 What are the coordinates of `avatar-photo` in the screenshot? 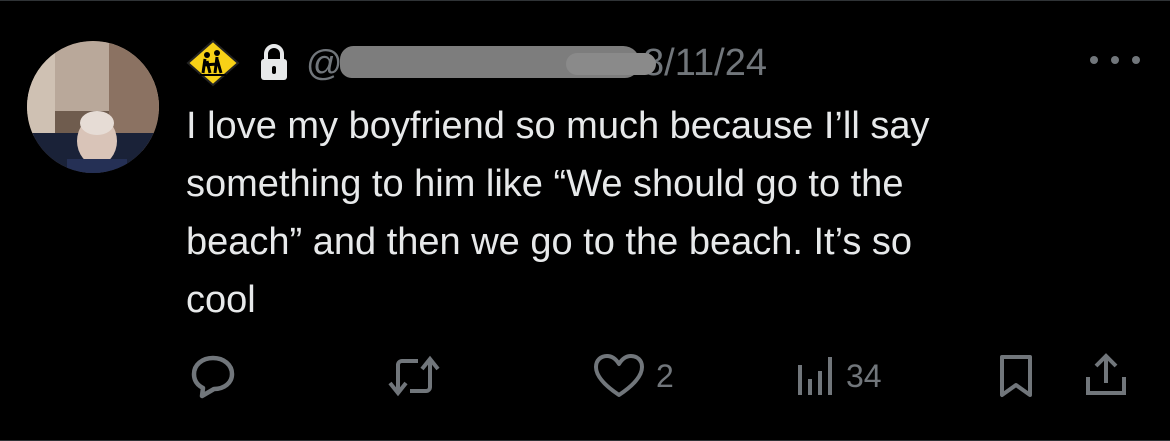 It's located at (93, 107).